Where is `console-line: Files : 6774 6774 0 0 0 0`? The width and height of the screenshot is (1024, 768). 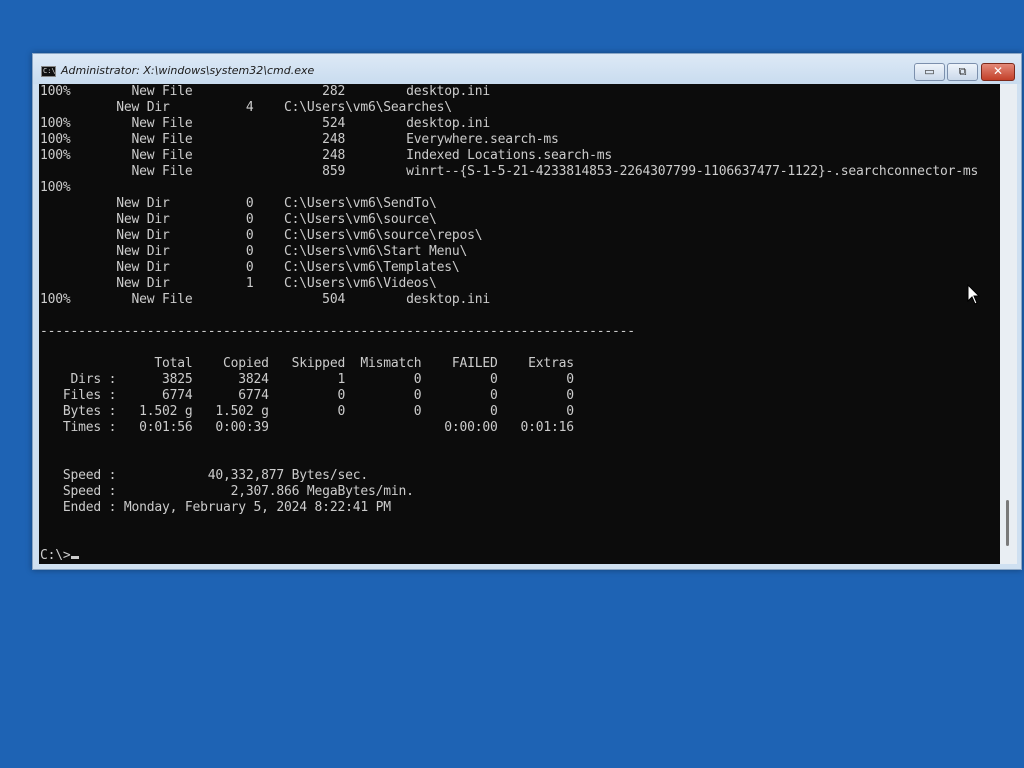
console-line: Files : 6774 6774 0 0 0 0 is located at coordinates (307, 395).